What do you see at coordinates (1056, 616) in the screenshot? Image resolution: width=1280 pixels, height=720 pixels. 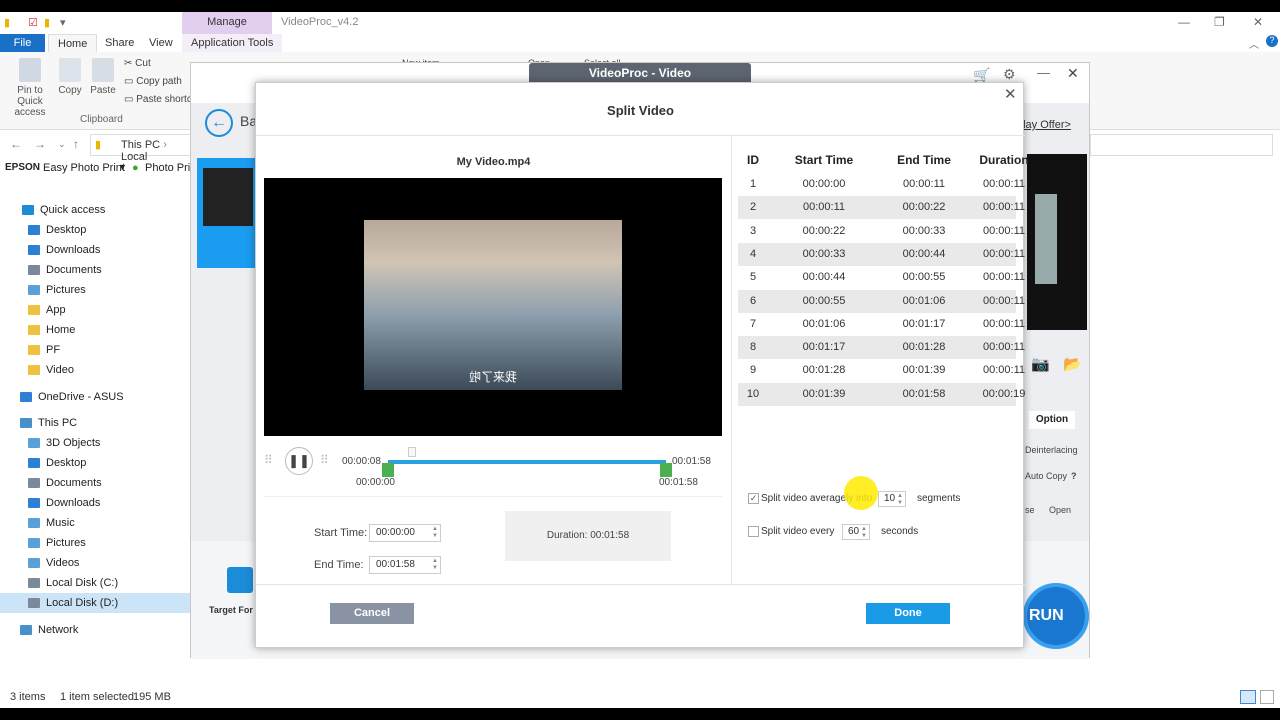 I see `run-button: RUN` at bounding box center [1056, 616].